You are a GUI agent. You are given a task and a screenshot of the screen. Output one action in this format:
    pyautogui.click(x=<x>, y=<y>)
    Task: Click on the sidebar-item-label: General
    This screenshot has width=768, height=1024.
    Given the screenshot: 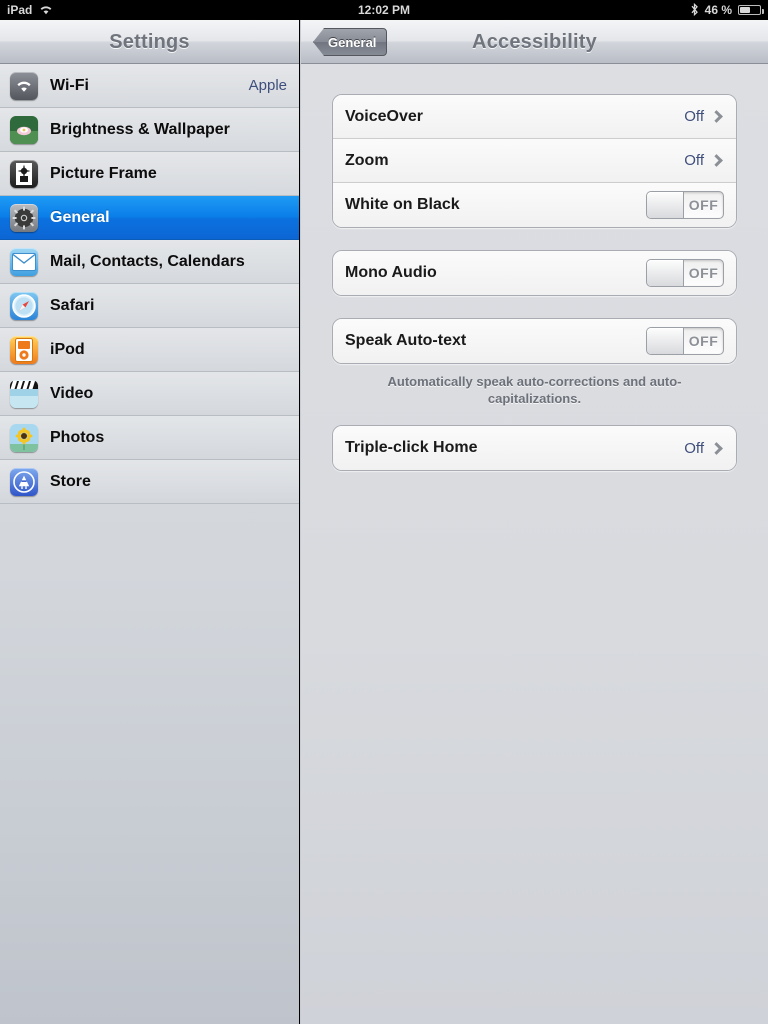 What is the action you would take?
    pyautogui.click(x=80, y=217)
    